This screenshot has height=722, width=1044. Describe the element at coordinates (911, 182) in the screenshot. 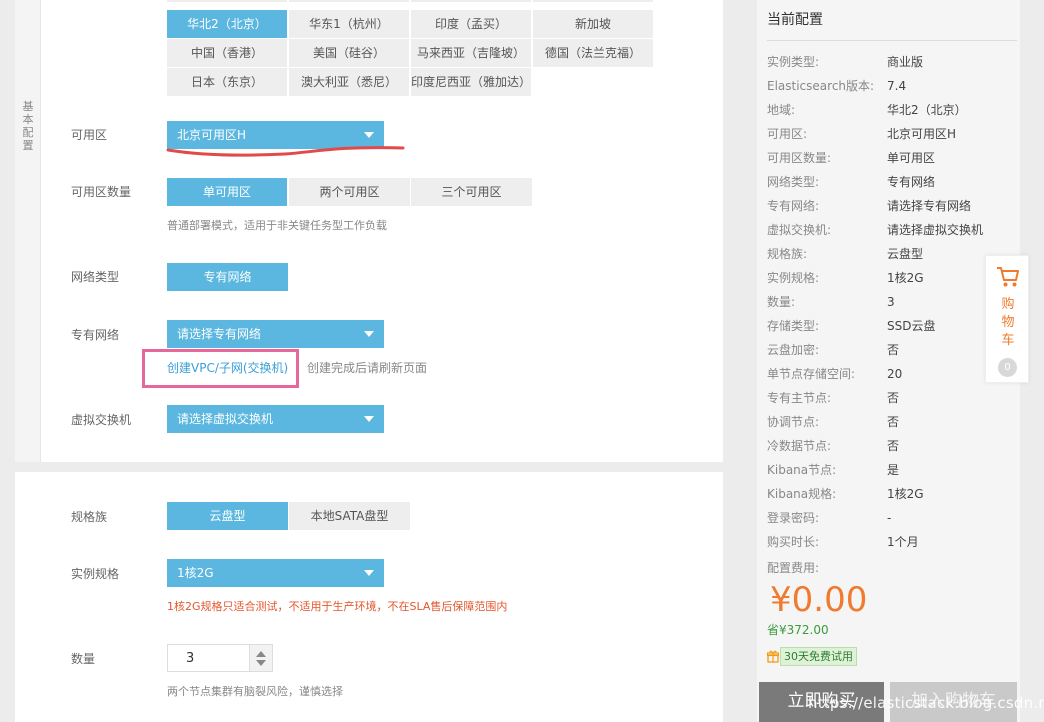

I see `summary-value: 专有网络` at that location.